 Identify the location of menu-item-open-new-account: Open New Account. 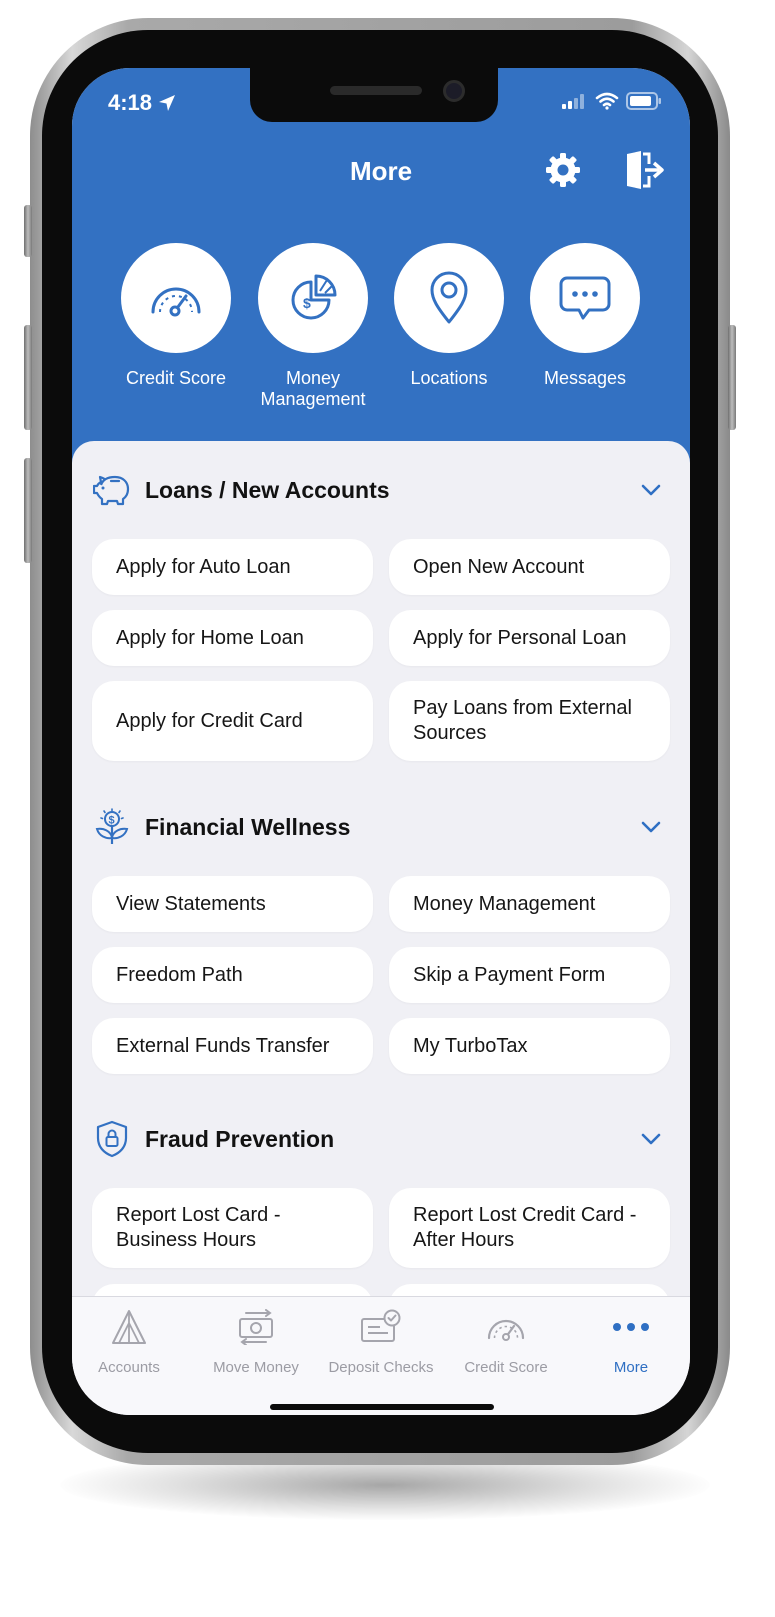
(529, 567).